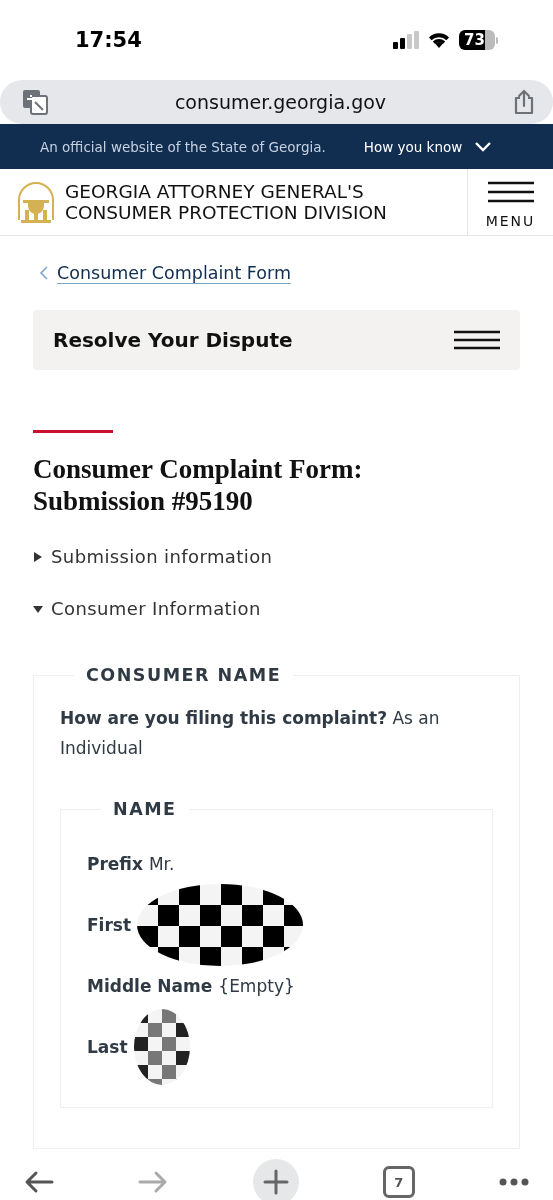  Describe the element at coordinates (256, 985) in the screenshot. I see `field-value: {Empty}` at that location.